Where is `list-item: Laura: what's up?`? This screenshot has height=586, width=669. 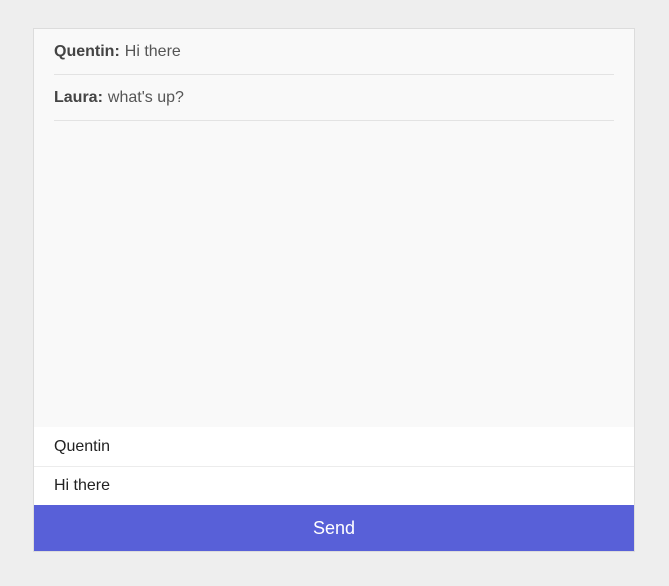 list-item: Laura: what's up? is located at coordinates (334, 98).